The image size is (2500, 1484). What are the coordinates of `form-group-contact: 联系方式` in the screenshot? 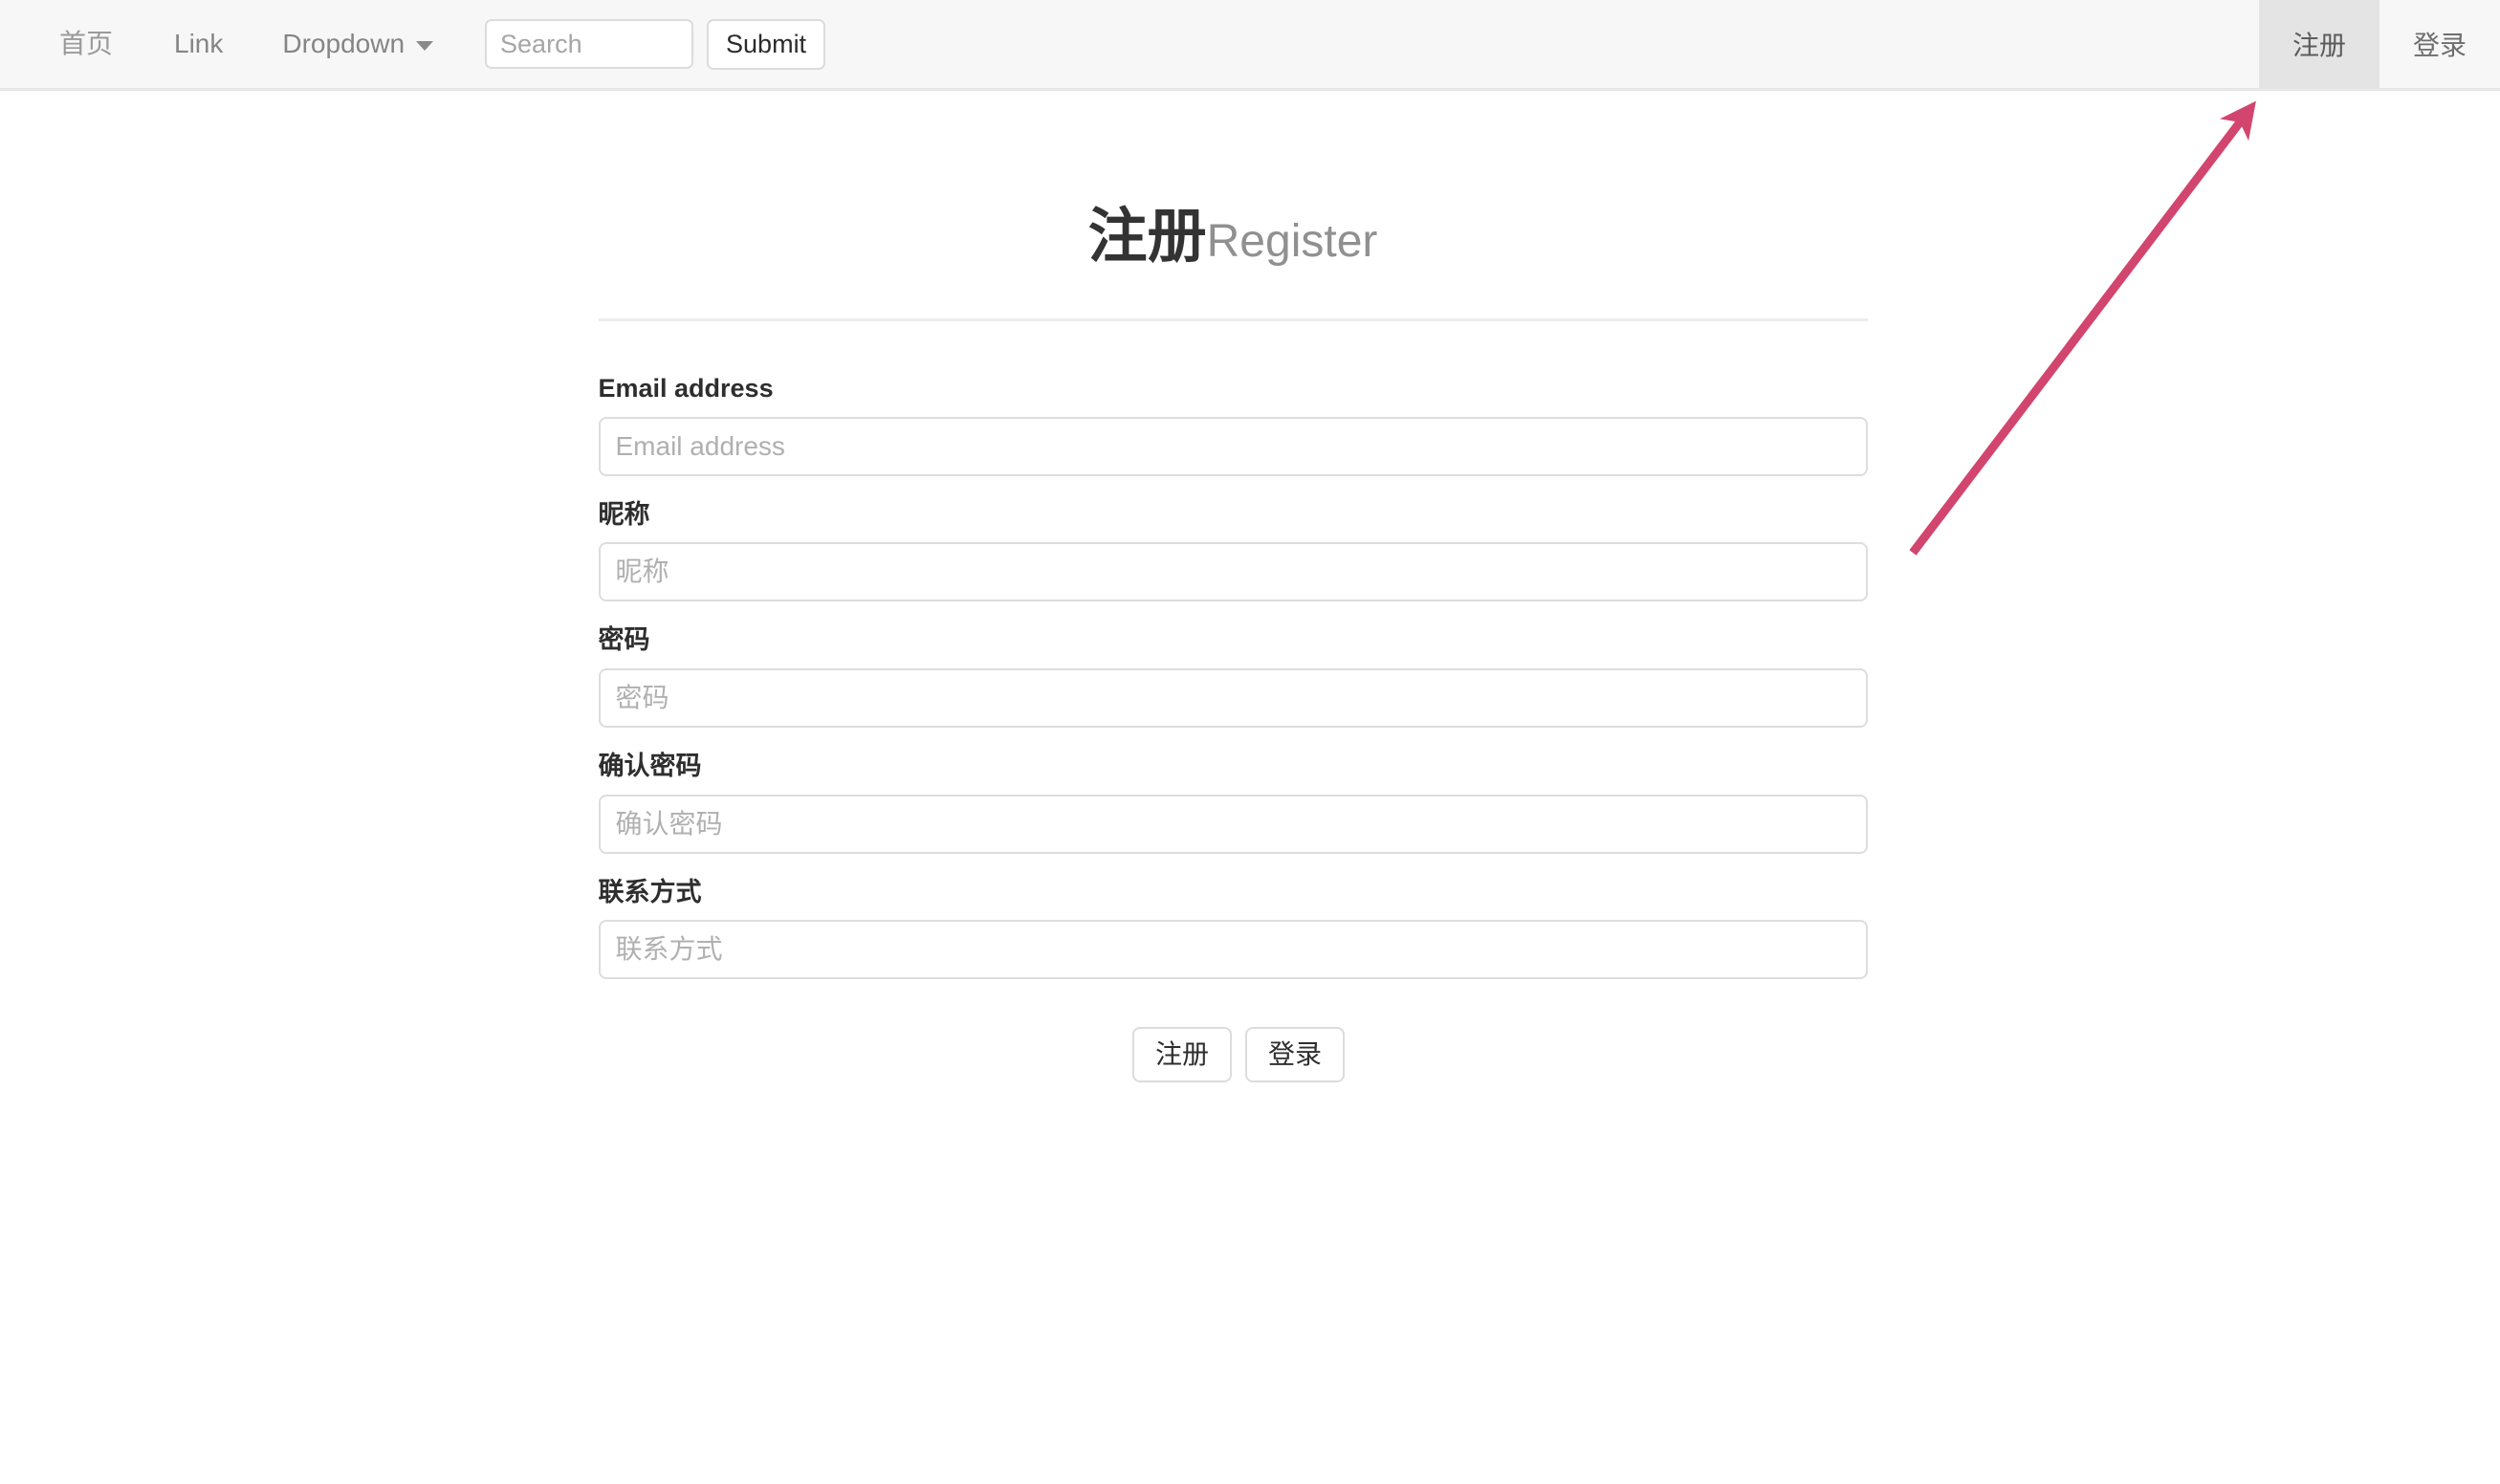 It's located at (1233, 928).